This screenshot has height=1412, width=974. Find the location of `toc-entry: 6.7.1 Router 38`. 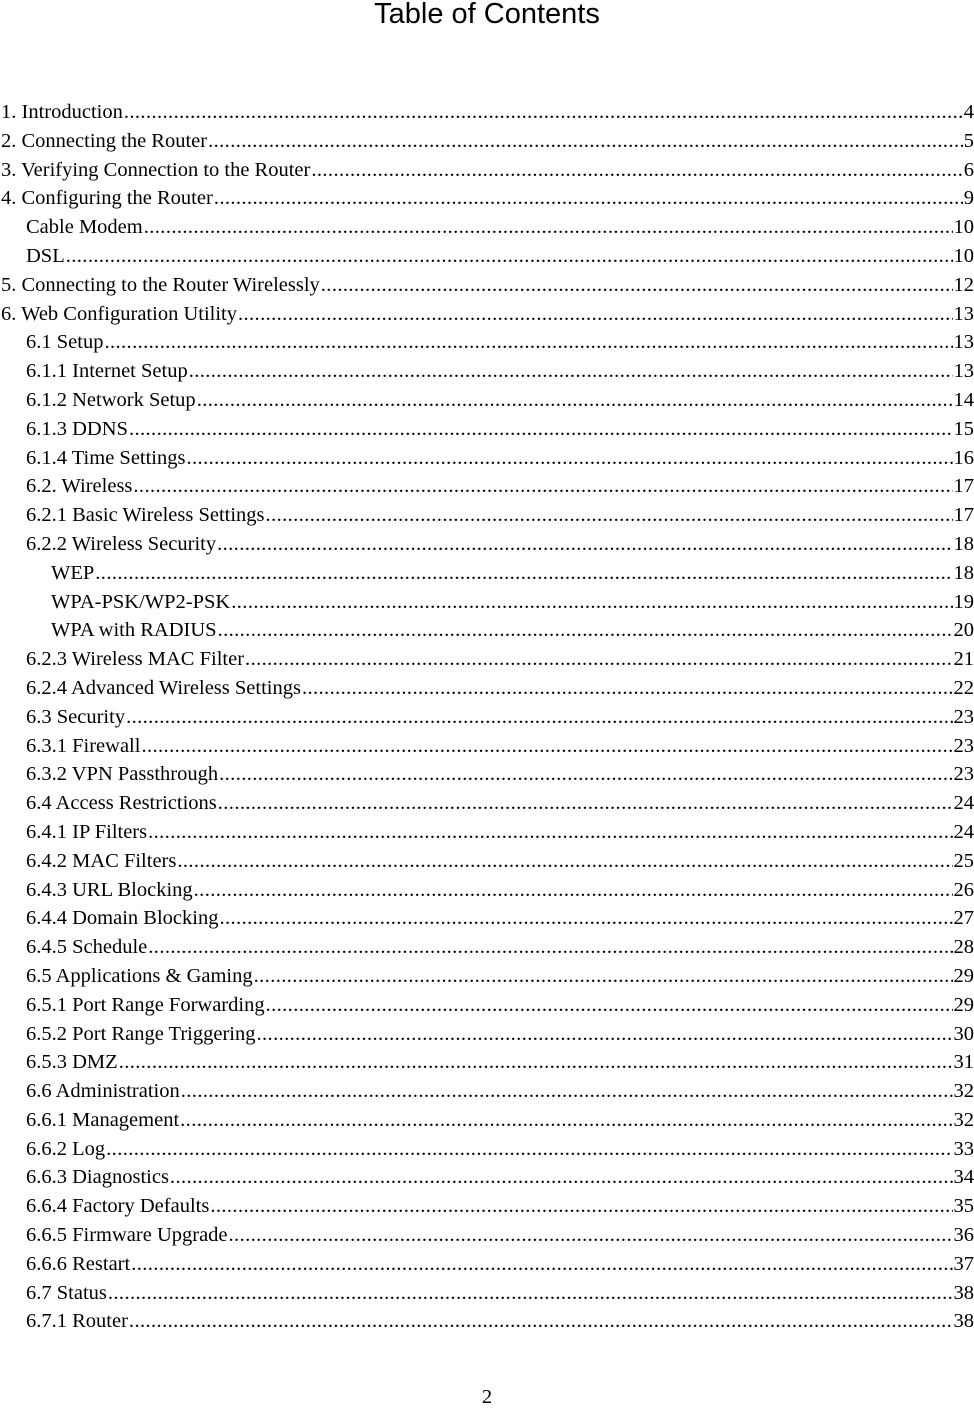

toc-entry: 6.7.1 Router 38 is located at coordinates (487, 1321).